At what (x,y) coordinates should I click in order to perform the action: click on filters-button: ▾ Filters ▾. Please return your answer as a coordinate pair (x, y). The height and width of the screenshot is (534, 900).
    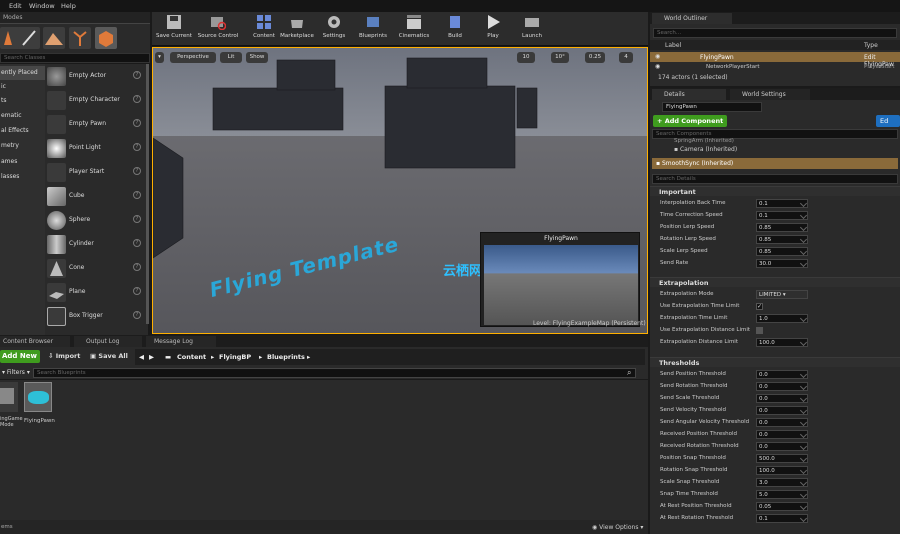
    Looking at the image, I should click on (16, 372).